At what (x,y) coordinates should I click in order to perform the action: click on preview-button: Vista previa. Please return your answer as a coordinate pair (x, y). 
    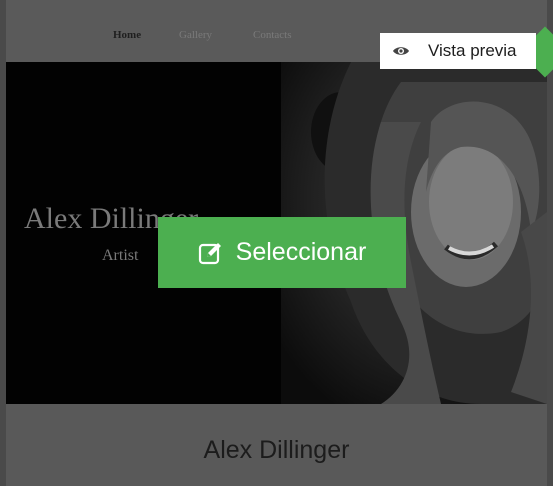
    Looking at the image, I should click on (458, 51).